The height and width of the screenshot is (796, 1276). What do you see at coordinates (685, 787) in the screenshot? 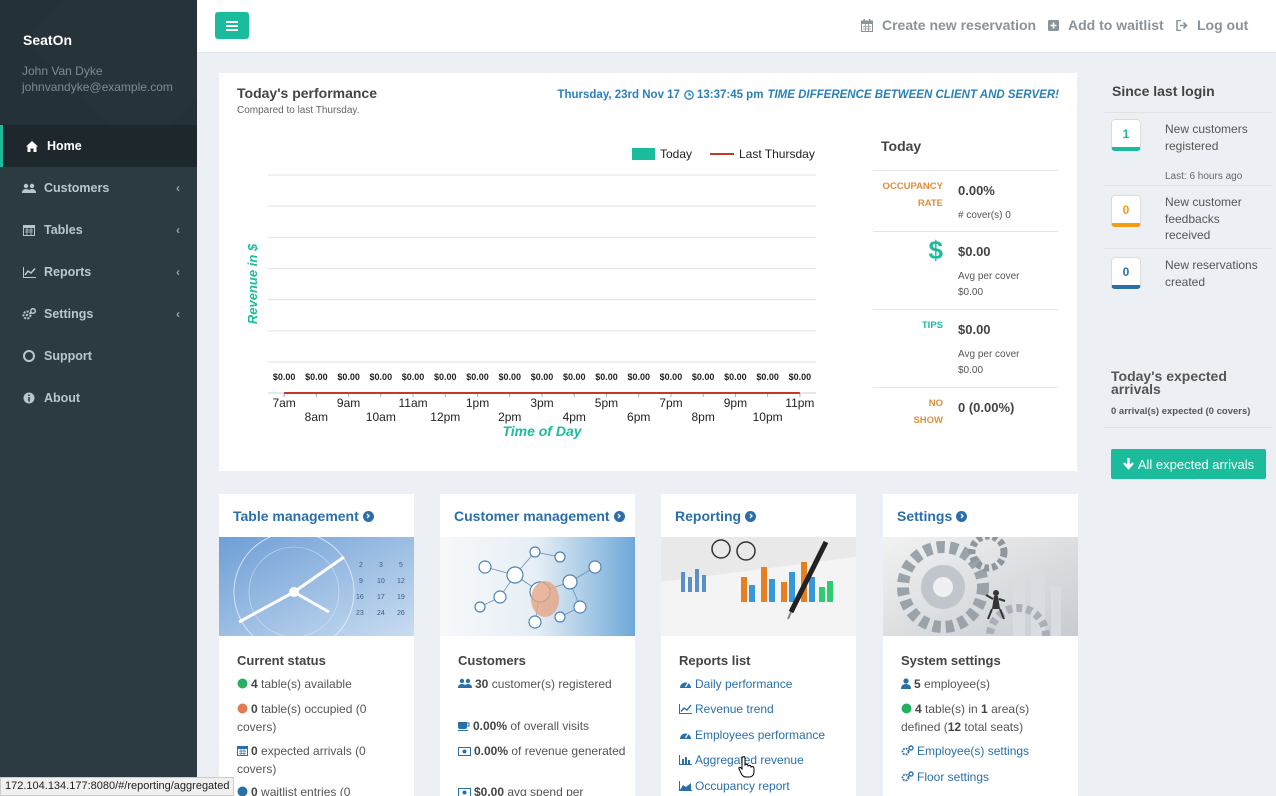
I see `area-chart-icon` at bounding box center [685, 787].